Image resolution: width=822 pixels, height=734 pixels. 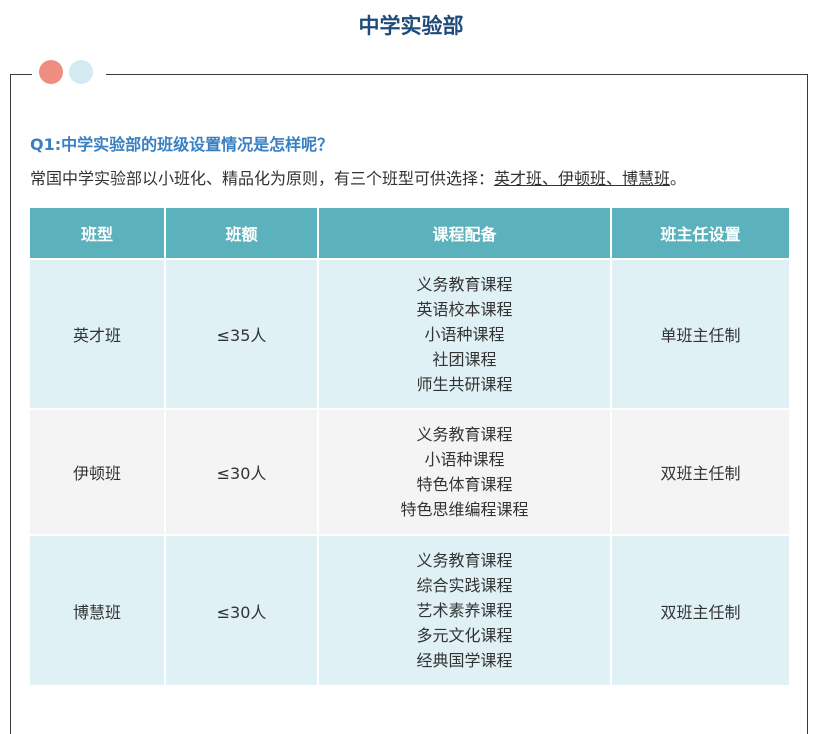 I want to click on cell-class-type: 伊顿班, so click(x=97, y=471).